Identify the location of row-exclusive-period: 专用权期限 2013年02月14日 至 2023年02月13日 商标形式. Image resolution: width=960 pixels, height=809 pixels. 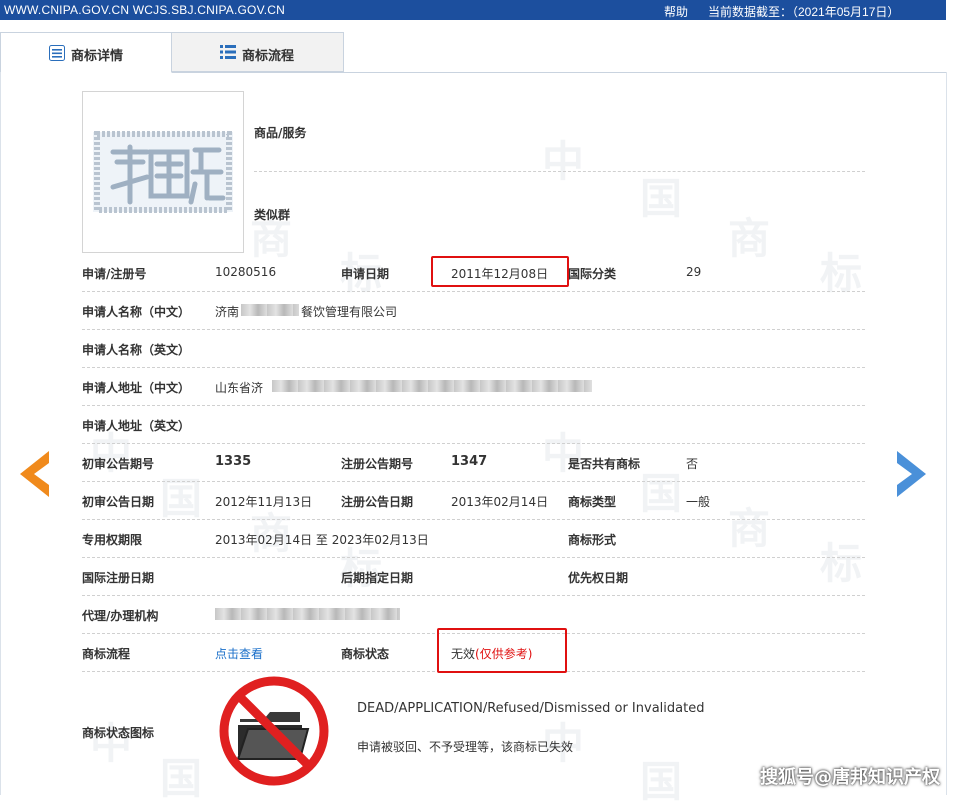
(473, 538).